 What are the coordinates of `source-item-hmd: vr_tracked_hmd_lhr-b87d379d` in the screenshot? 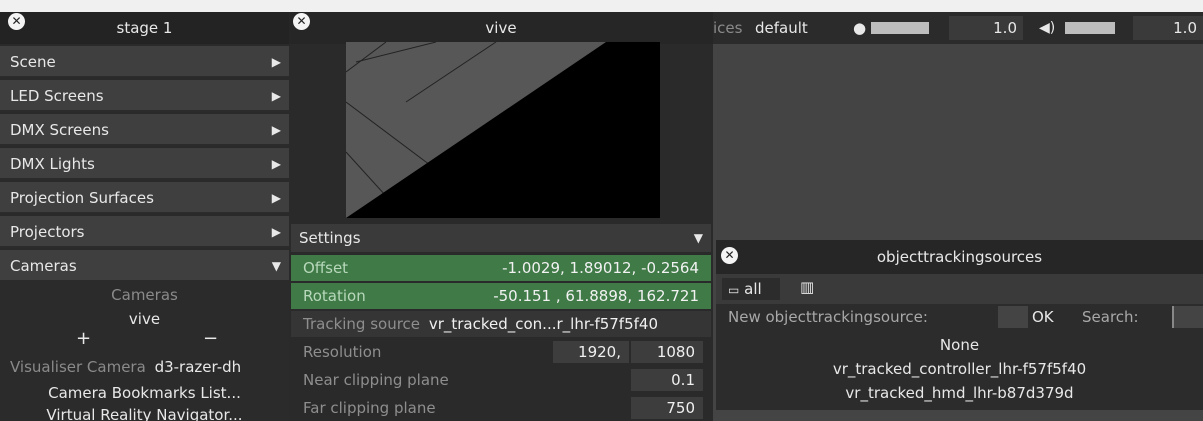 It's located at (959, 393).